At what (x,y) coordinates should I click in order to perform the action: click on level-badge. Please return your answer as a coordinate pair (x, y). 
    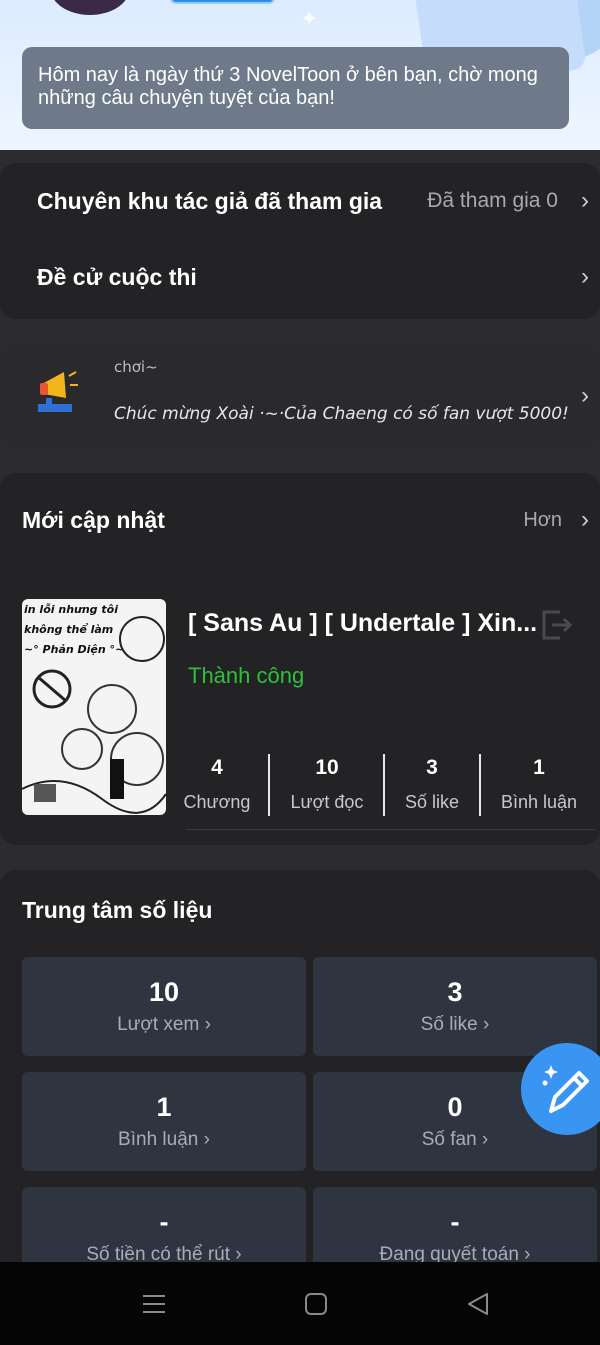
    Looking at the image, I should click on (222, 2).